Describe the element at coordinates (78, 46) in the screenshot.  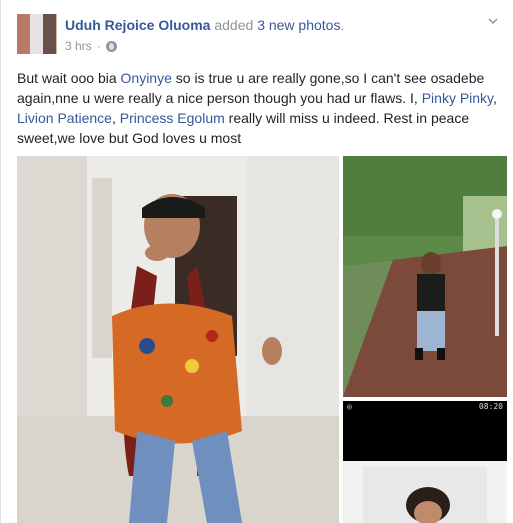
I see `post-timestamp: 3 hrs` at that location.